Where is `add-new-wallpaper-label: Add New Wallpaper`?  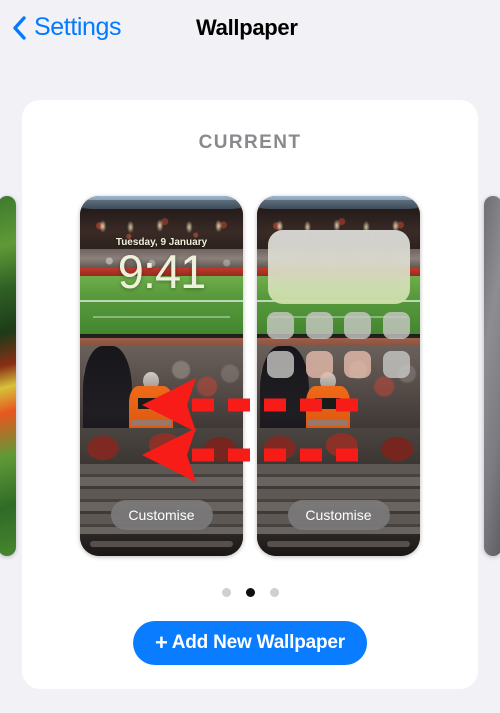 add-new-wallpaper-label: Add New Wallpaper is located at coordinates (258, 642).